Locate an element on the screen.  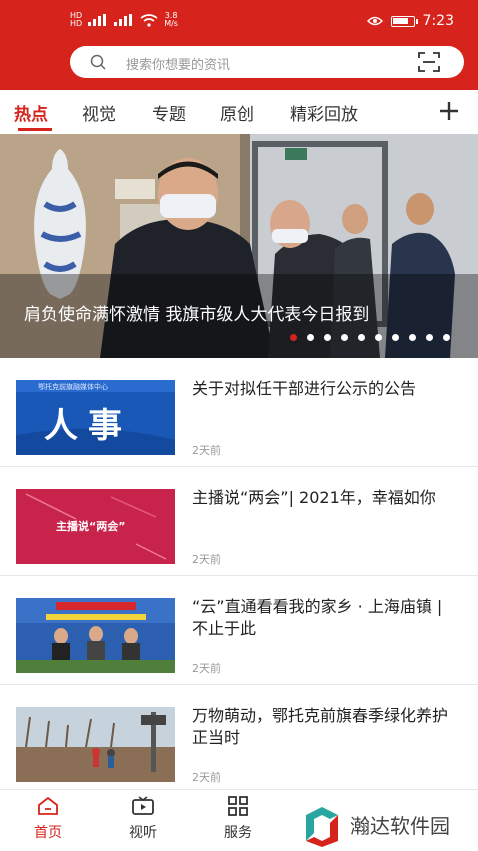
nav-media: 视听 is located at coordinates (143, 818).